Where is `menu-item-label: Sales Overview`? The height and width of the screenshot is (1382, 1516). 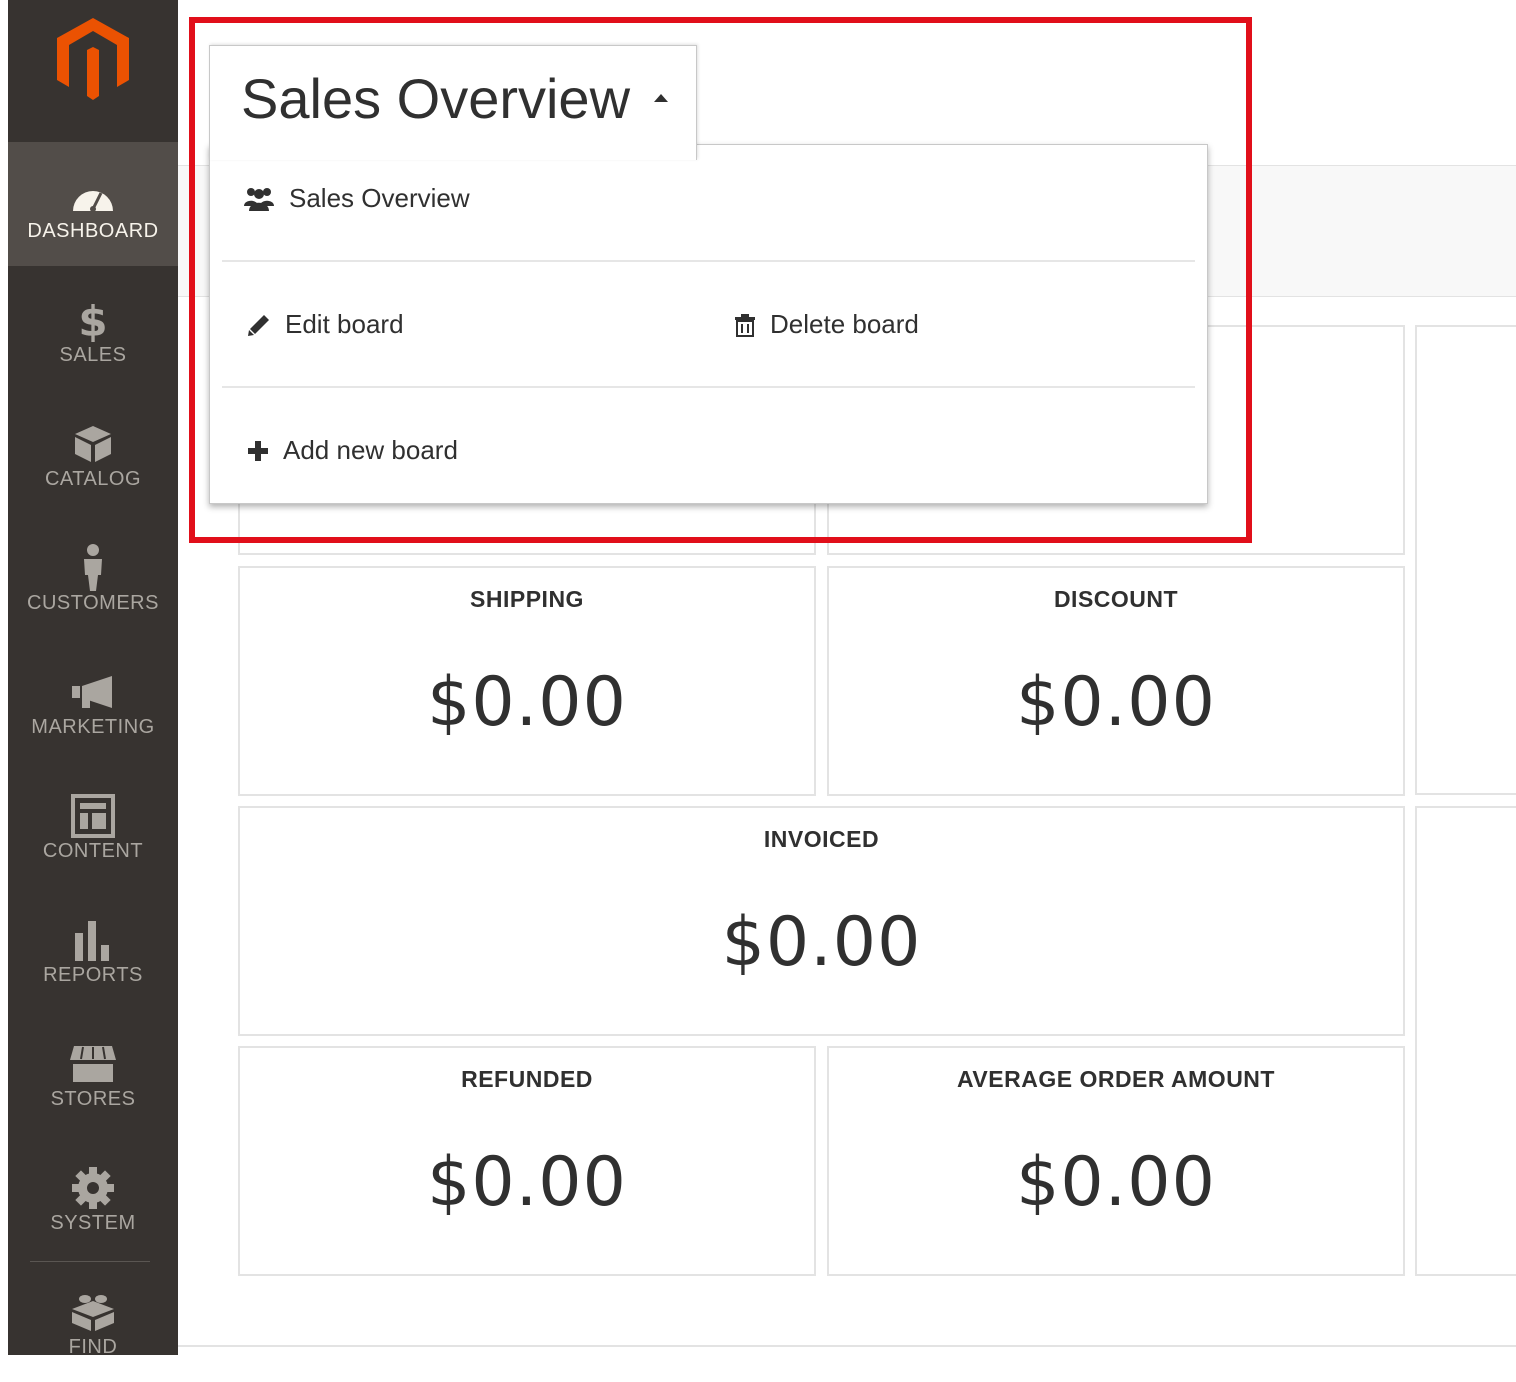
menu-item-label: Sales Overview is located at coordinates (379, 198).